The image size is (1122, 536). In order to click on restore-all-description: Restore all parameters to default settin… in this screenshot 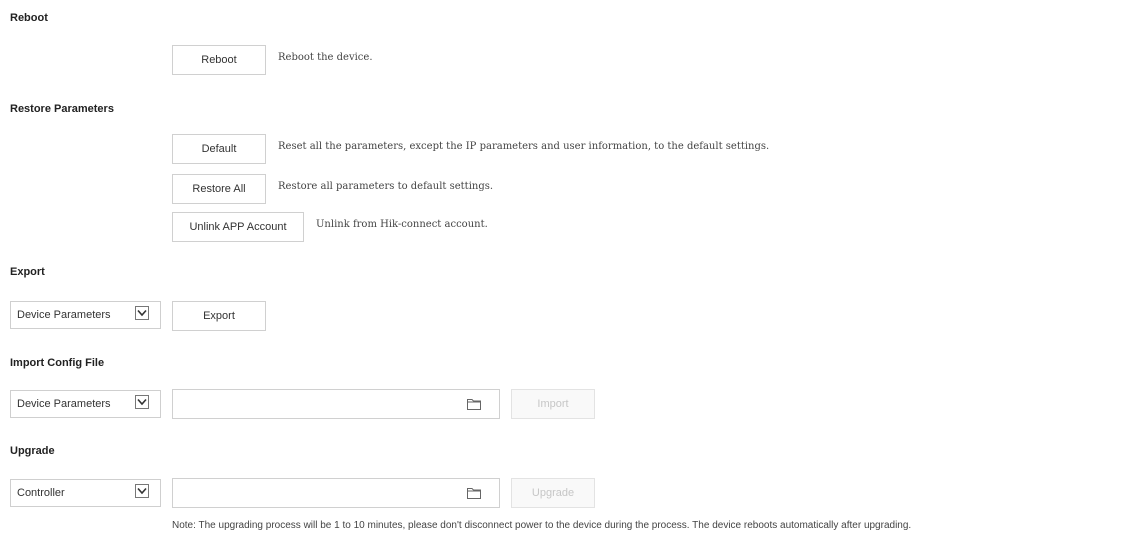, I will do `click(386, 186)`.